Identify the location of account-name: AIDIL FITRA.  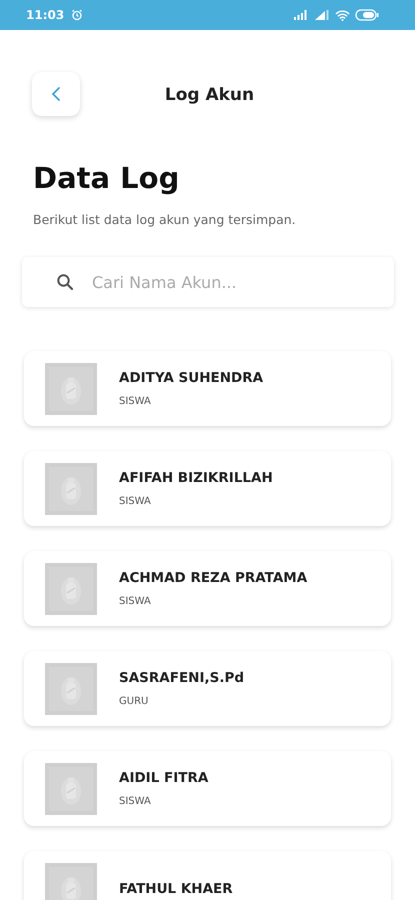
(163, 778).